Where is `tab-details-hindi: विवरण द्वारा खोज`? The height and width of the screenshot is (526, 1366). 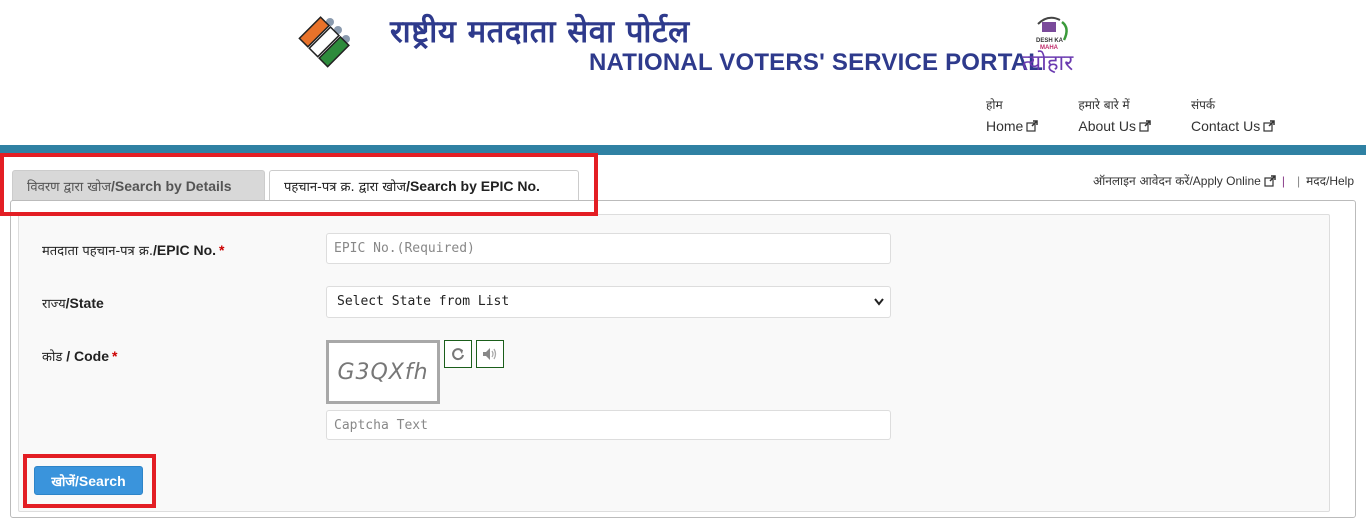
tab-details-hindi: विवरण द्वारा खोज is located at coordinates (69, 187).